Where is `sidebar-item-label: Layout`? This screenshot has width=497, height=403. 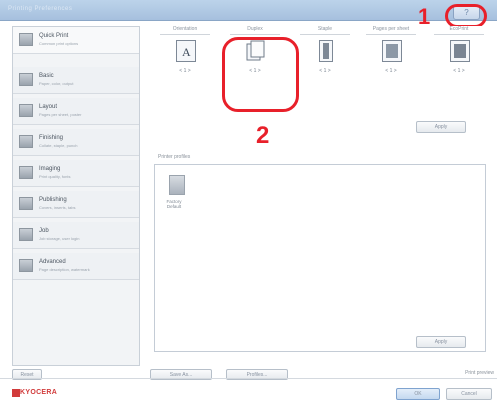 sidebar-item-label: Layout is located at coordinates (48, 107).